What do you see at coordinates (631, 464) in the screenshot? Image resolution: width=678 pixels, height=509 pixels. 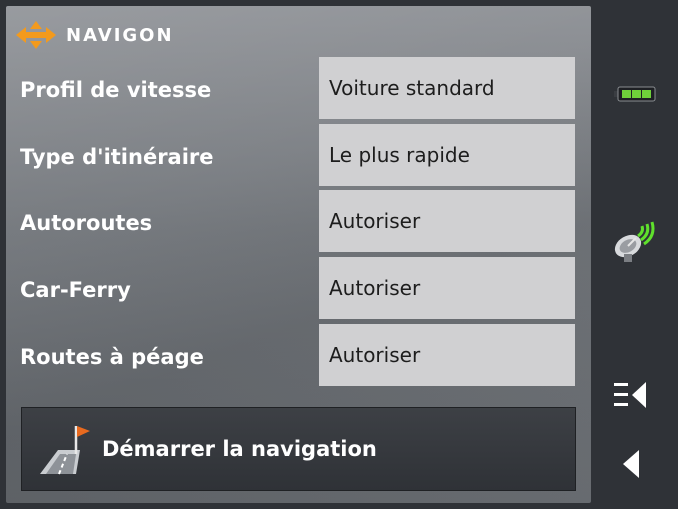 I see `back-arrow-icon` at bounding box center [631, 464].